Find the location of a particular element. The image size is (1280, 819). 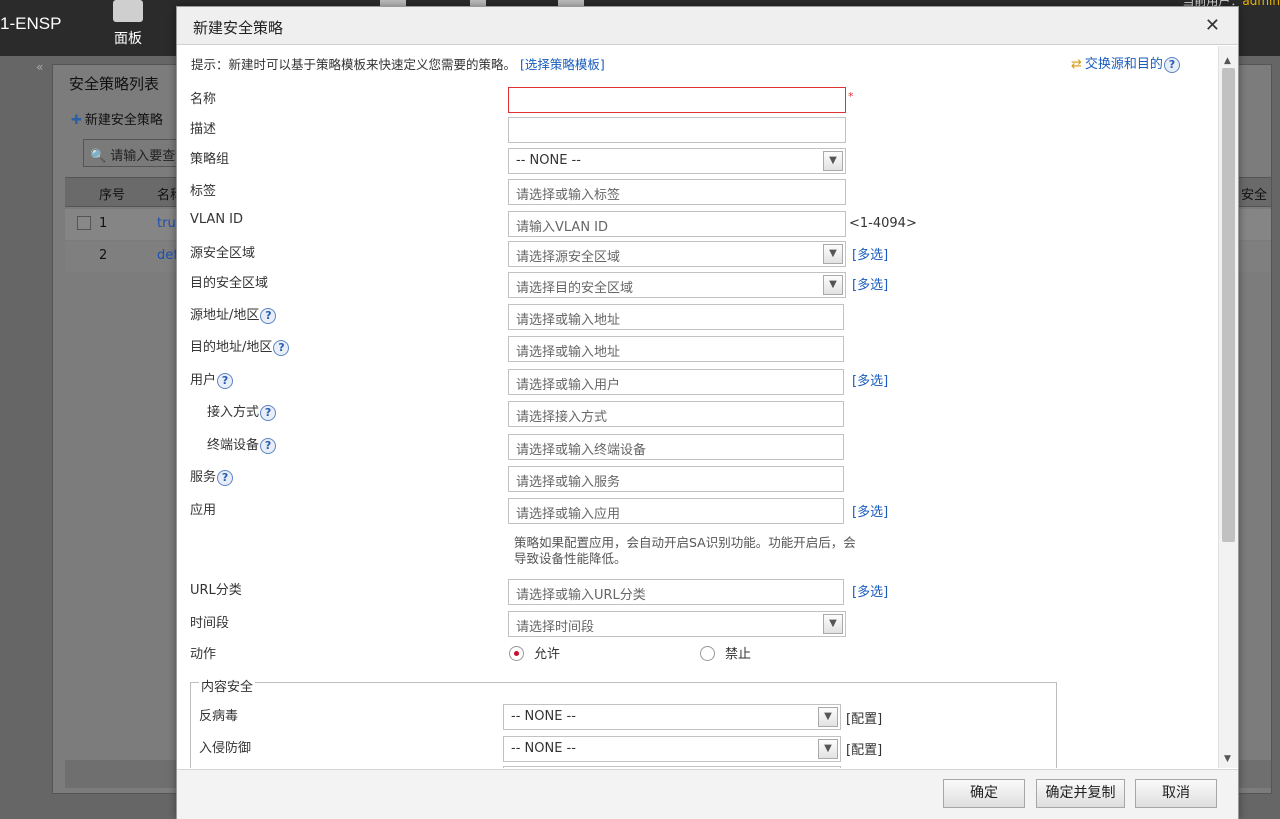

time-range-select: 请选择时间段 ▼ is located at coordinates (677, 624).